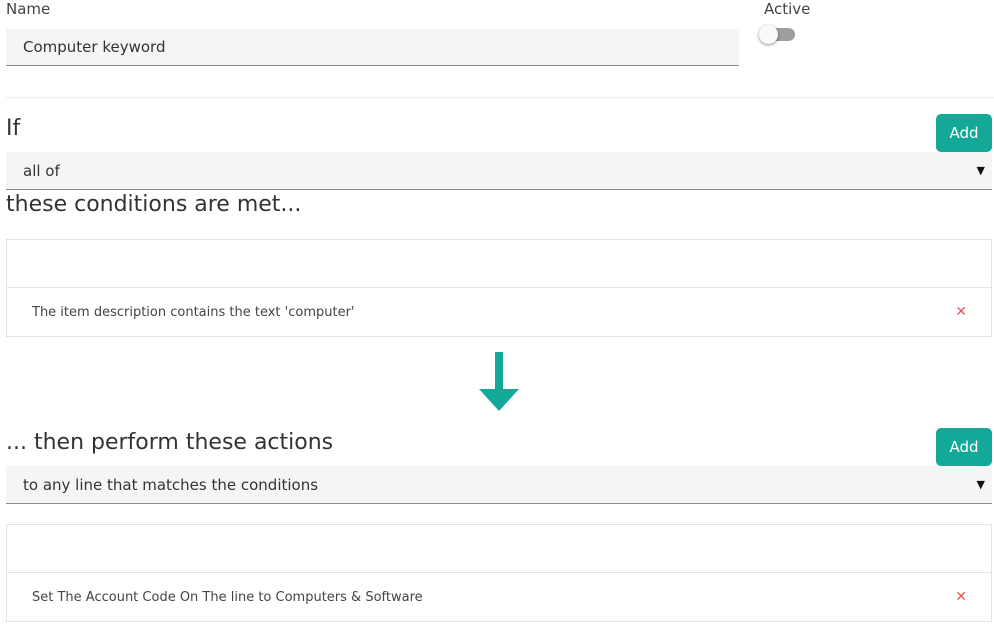 Image resolution: width=994 pixels, height=627 pixels. Describe the element at coordinates (170, 442) in the screenshot. I see `then-heading: ... then perform these actions` at that location.